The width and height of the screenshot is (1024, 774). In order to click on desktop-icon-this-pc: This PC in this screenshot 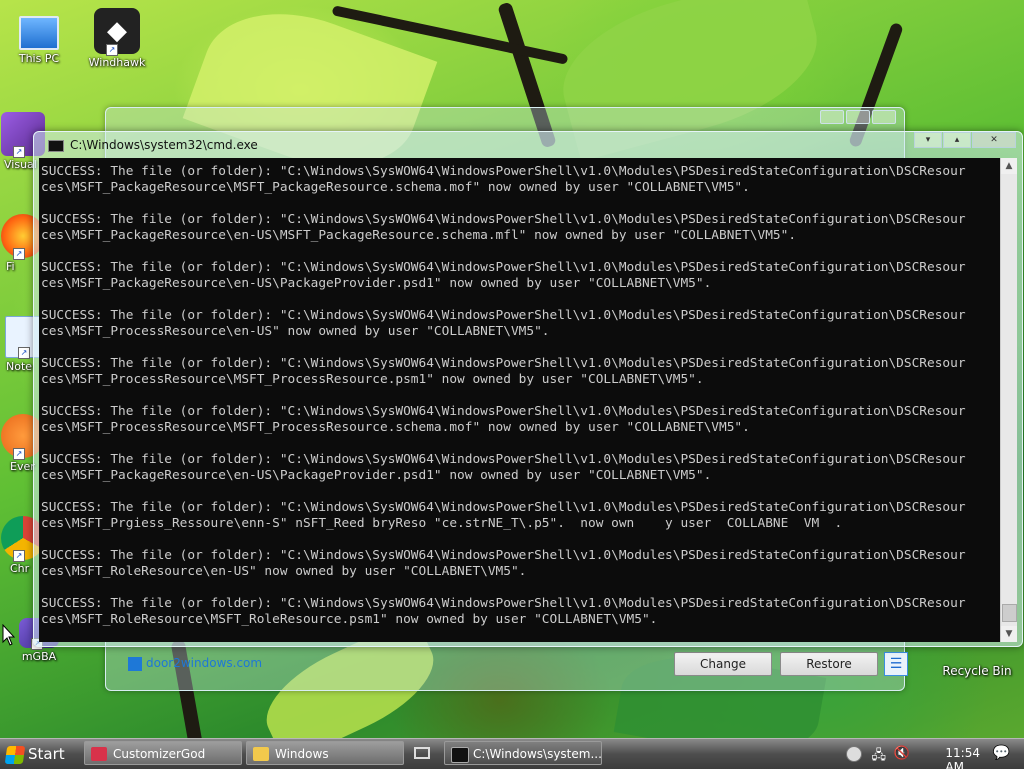, I will do `click(39, 36)`.